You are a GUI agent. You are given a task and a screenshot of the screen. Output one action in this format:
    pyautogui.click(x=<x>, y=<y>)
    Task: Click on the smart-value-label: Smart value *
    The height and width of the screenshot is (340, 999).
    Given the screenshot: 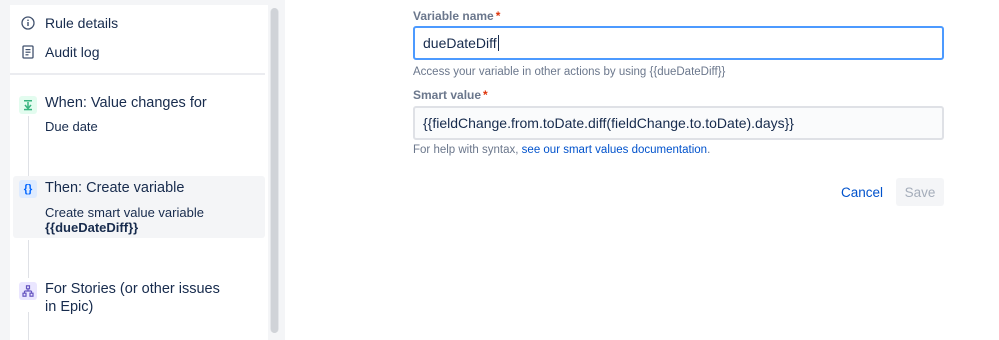 What is the action you would take?
    pyautogui.click(x=450, y=95)
    